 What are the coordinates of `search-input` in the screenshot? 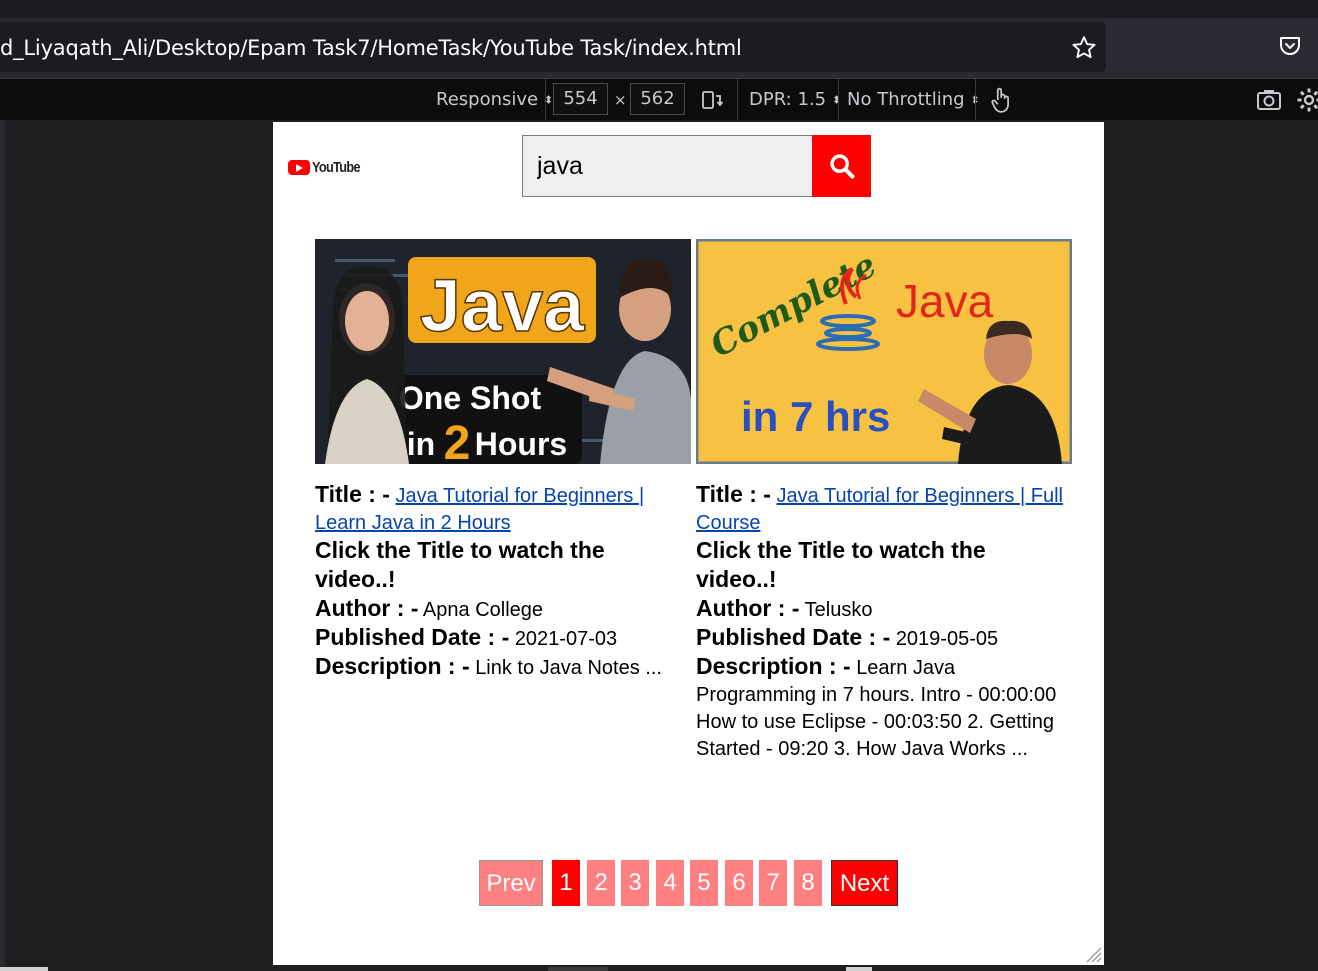 It's located at (667, 166).